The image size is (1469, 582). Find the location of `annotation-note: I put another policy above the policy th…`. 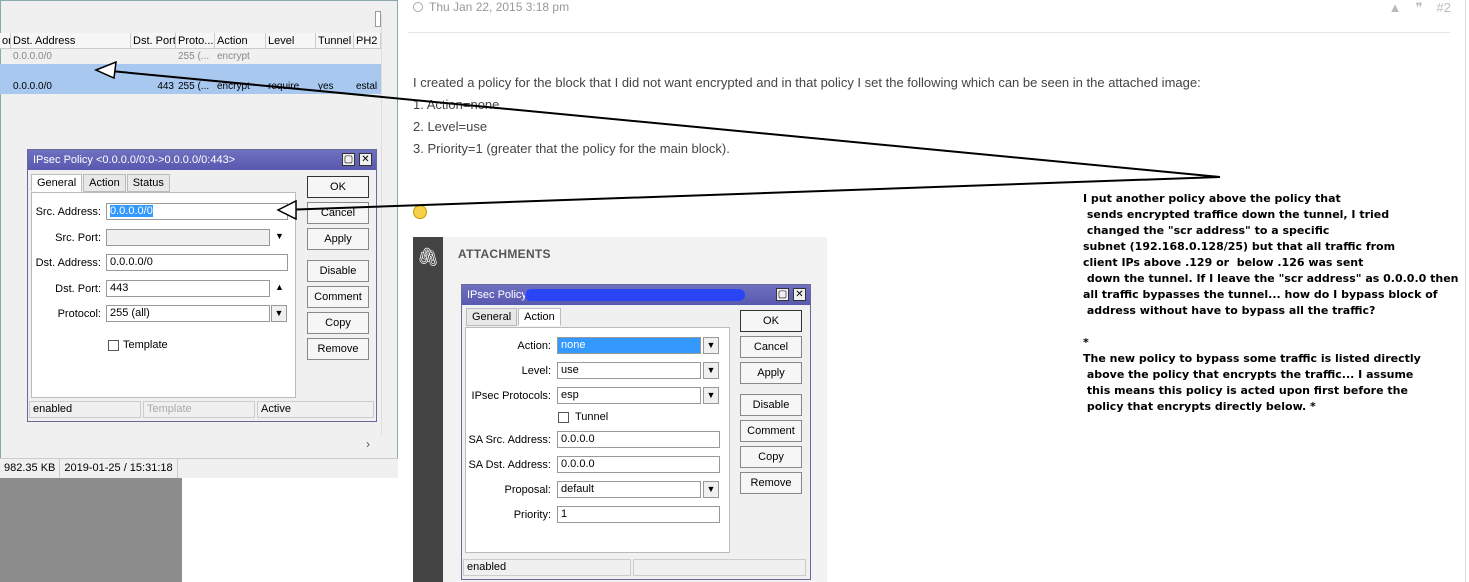

annotation-note: I put another policy above the policy th… is located at coordinates (1271, 302).